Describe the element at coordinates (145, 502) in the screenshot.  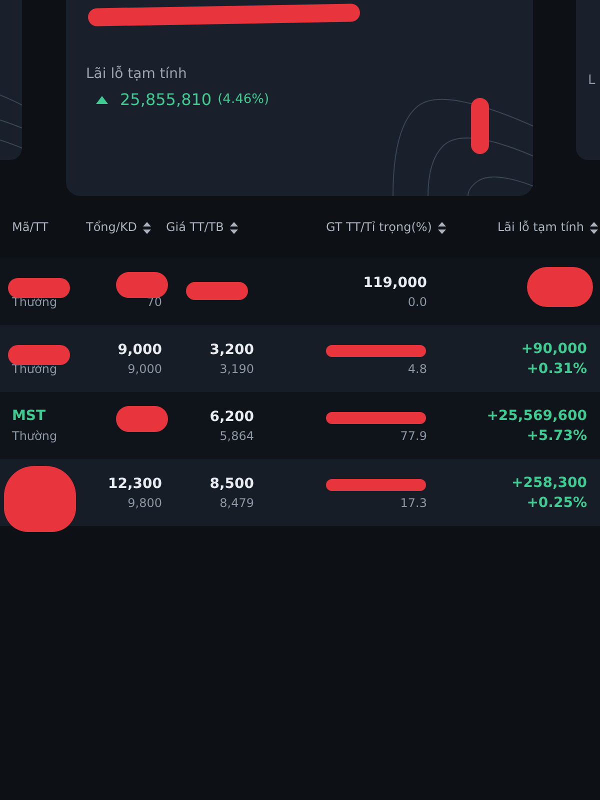
I see `table-cell: 9,800` at that location.